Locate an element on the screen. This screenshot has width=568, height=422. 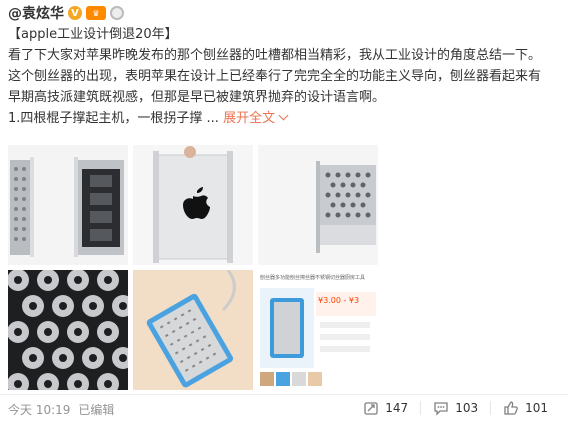
chevron-down-icon is located at coordinates (283, 115).